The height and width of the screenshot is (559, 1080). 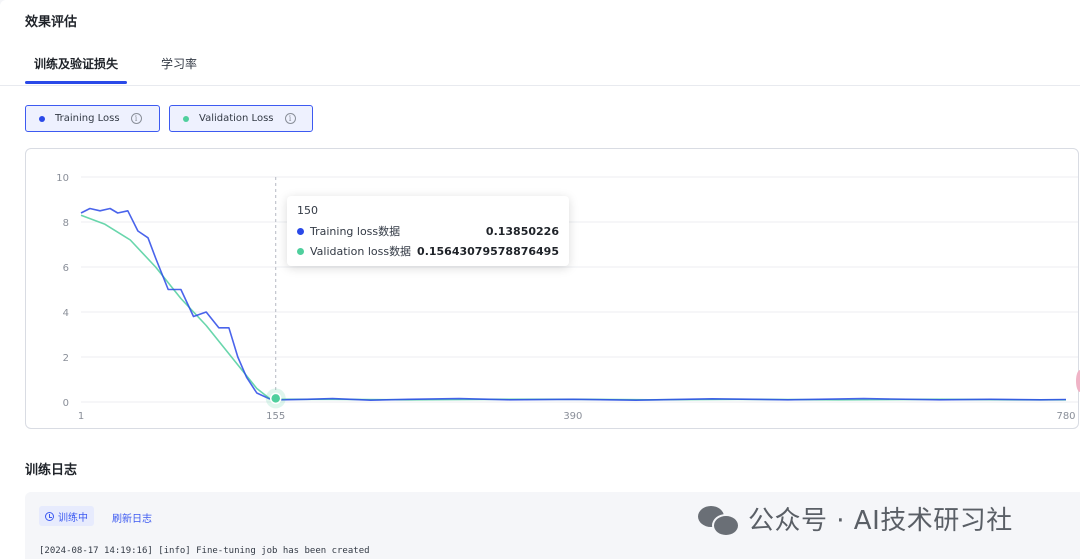 I want to click on x-tick-label: 155, so click(x=275, y=416).